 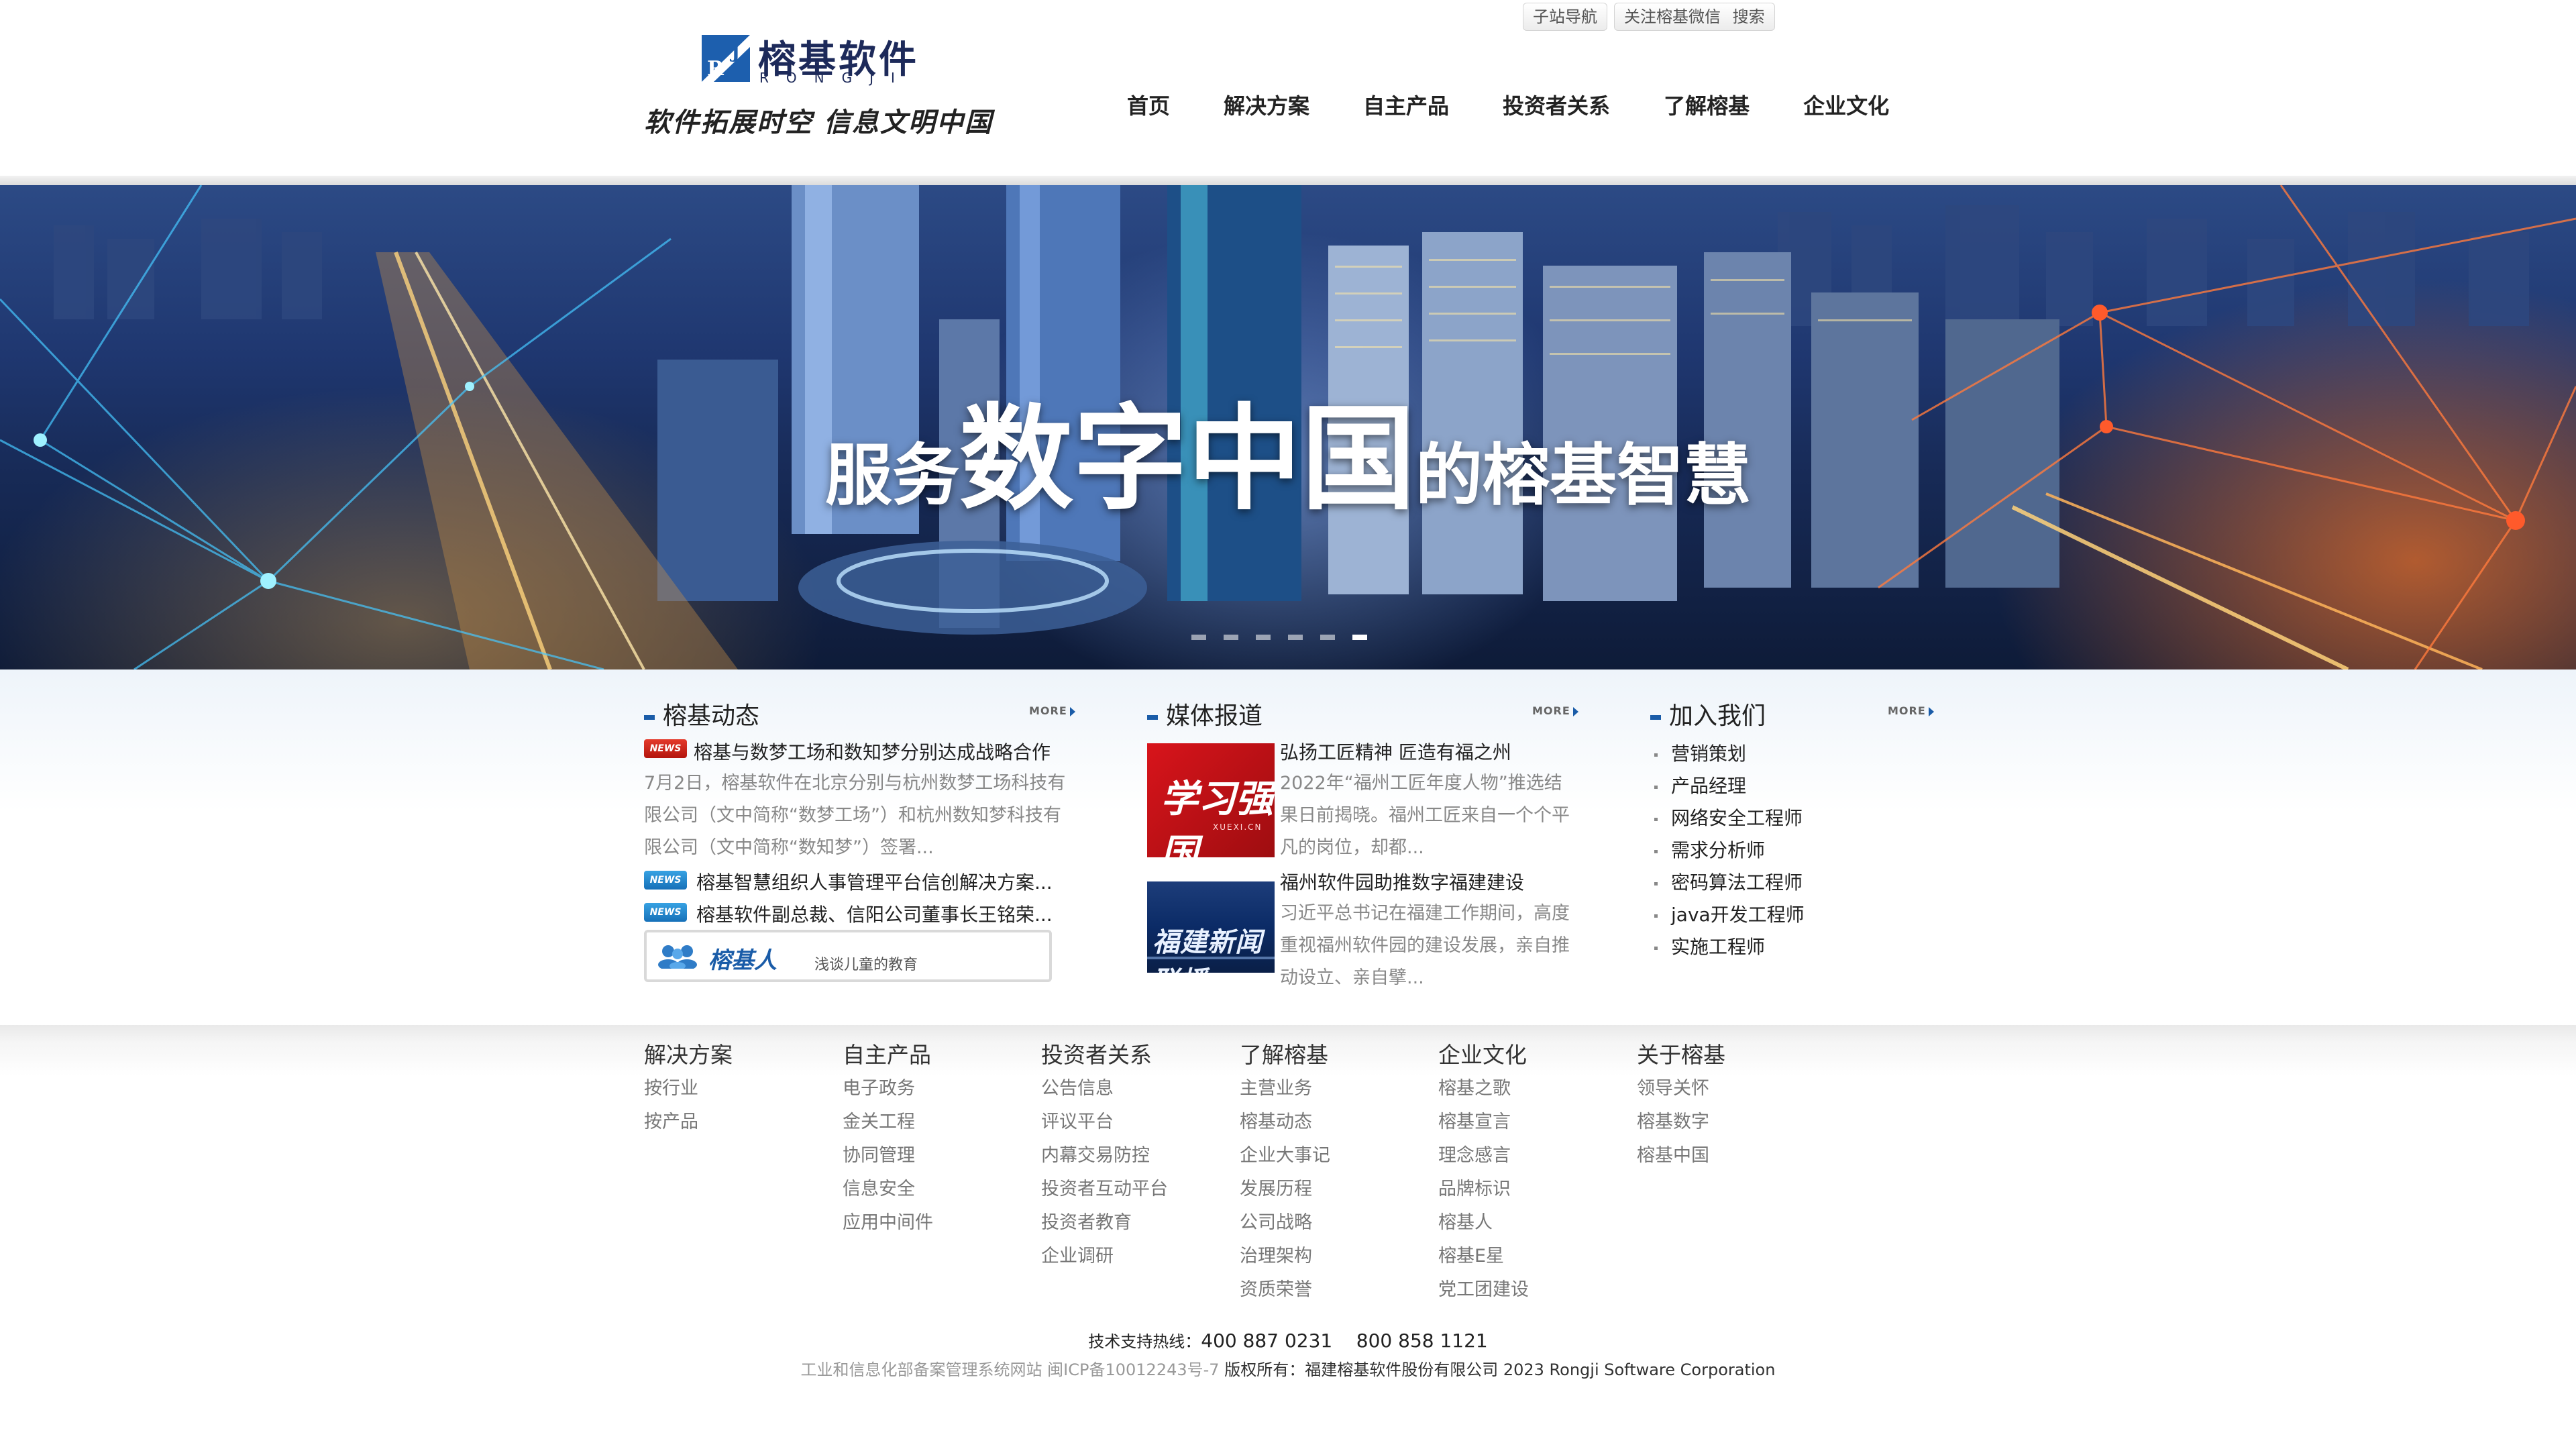 What do you see at coordinates (1337, 1089) in the screenshot?
I see `footer-link: 主营业务` at bounding box center [1337, 1089].